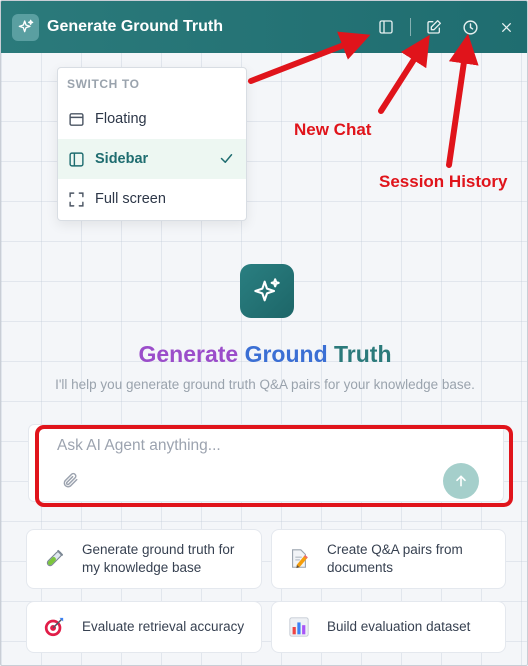  I want to click on arrow-to-new-chat, so click(404, 74).